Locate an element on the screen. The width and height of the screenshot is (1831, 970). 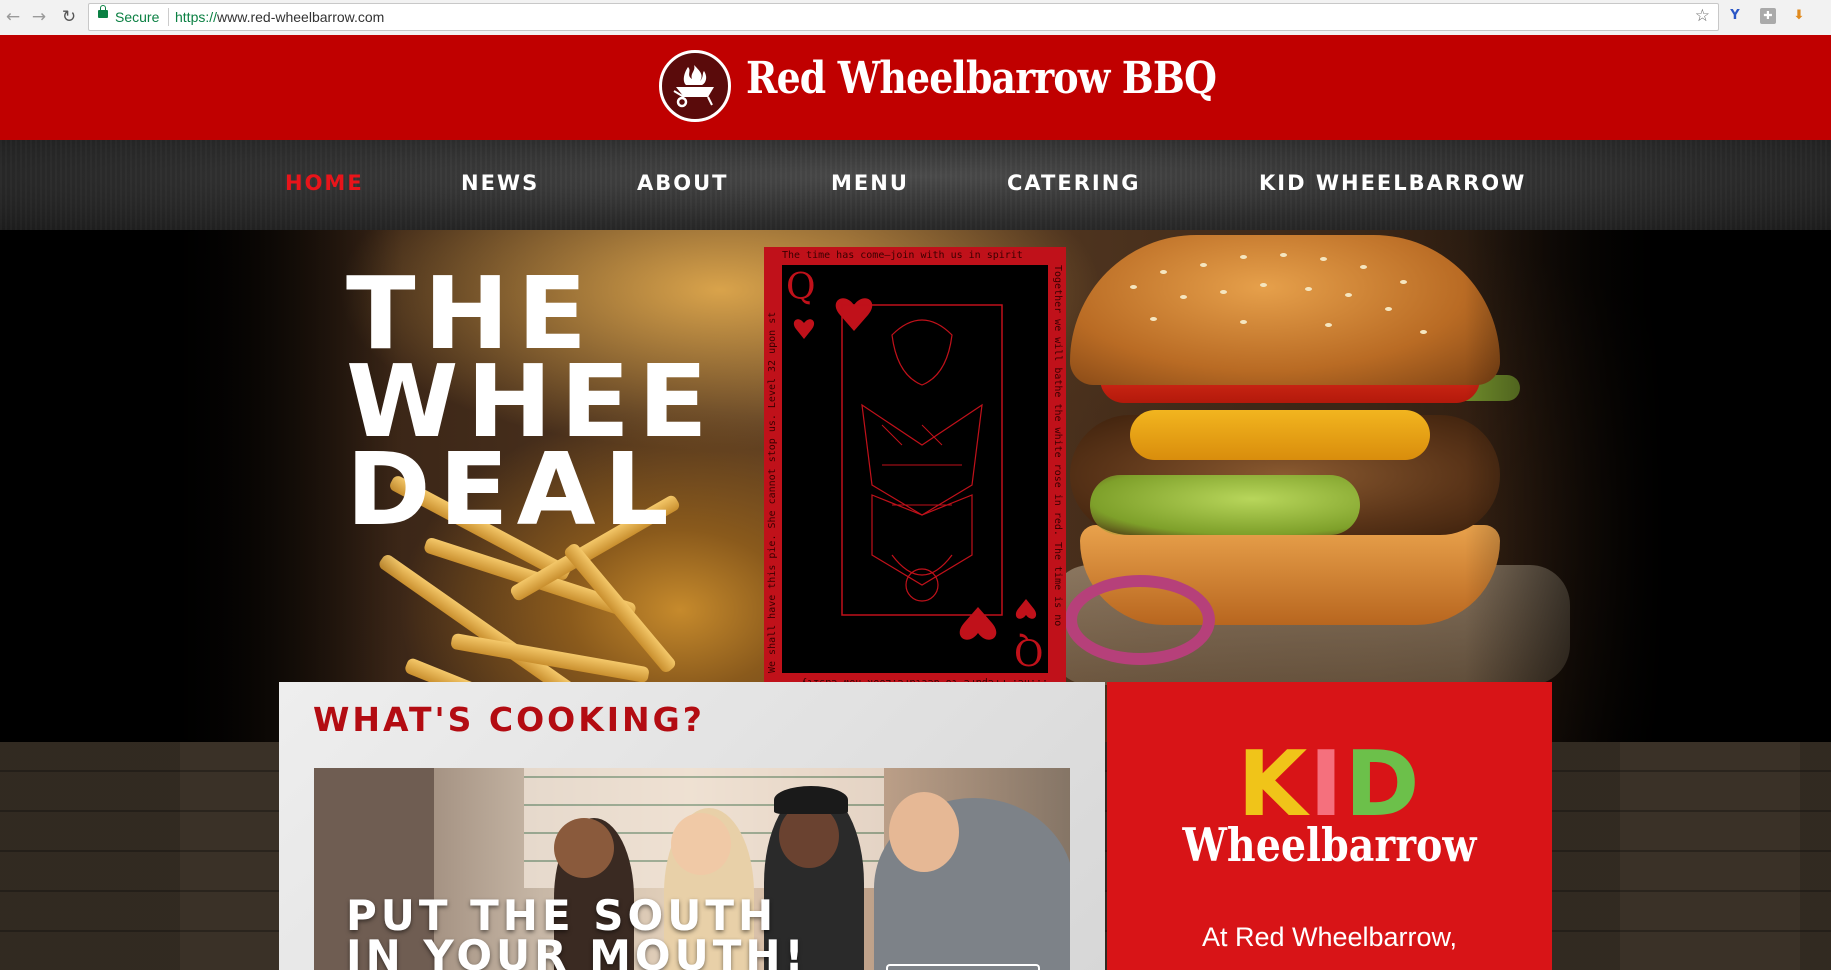
forward-arrow-icon: → is located at coordinates (39, 17).